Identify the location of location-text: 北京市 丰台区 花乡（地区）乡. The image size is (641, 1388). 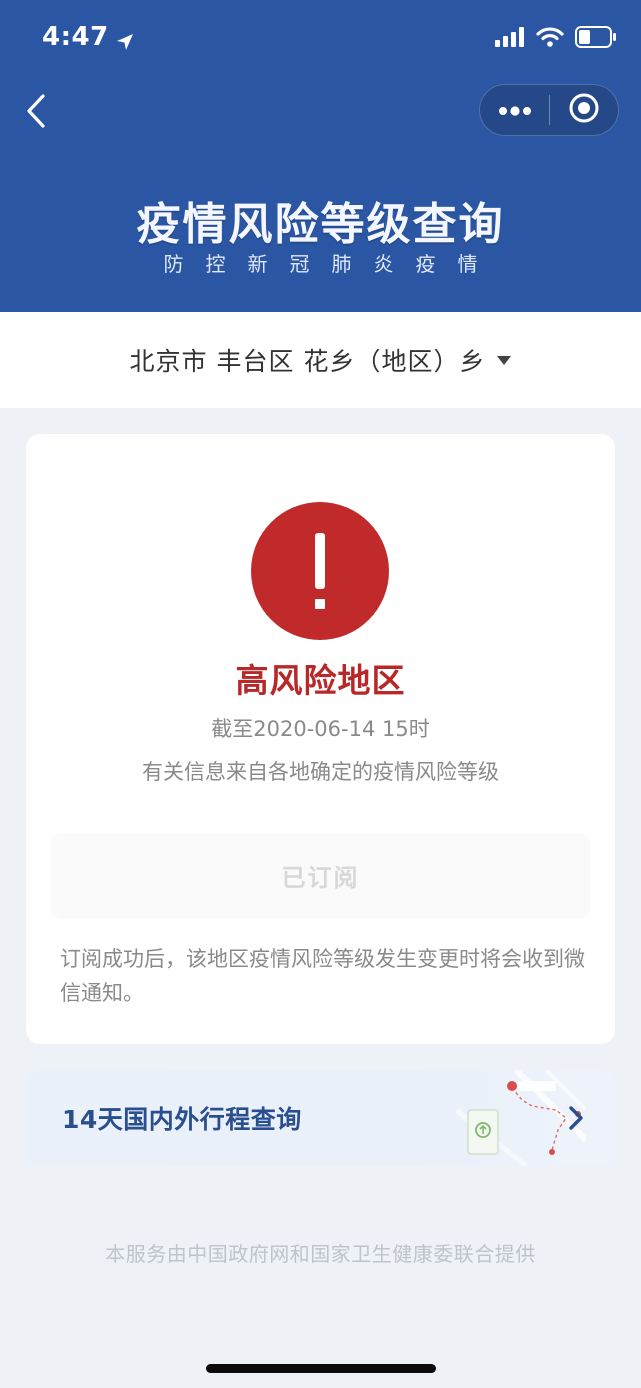
(307, 361).